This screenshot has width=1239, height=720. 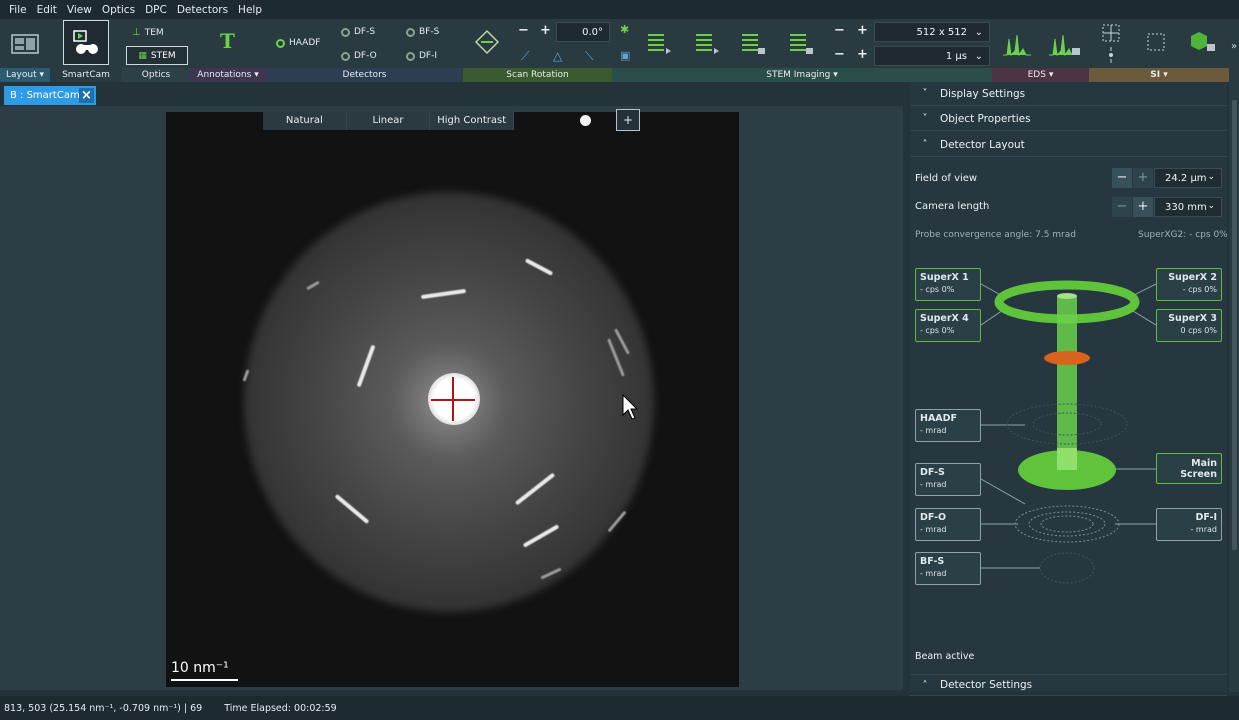 I want to click on contrast-slider-knob, so click(x=585, y=120).